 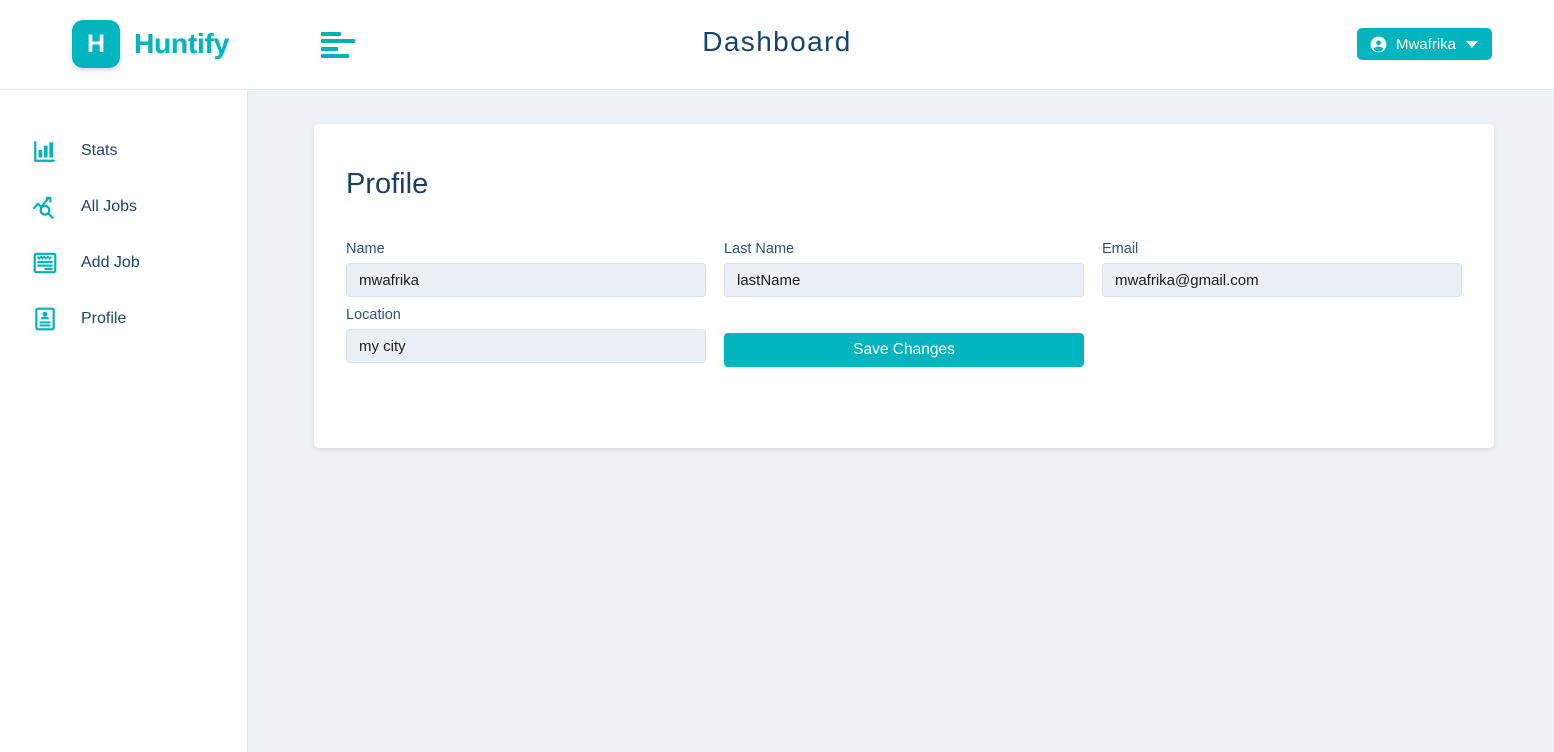 What do you see at coordinates (526, 280) in the screenshot?
I see `name-input` at bounding box center [526, 280].